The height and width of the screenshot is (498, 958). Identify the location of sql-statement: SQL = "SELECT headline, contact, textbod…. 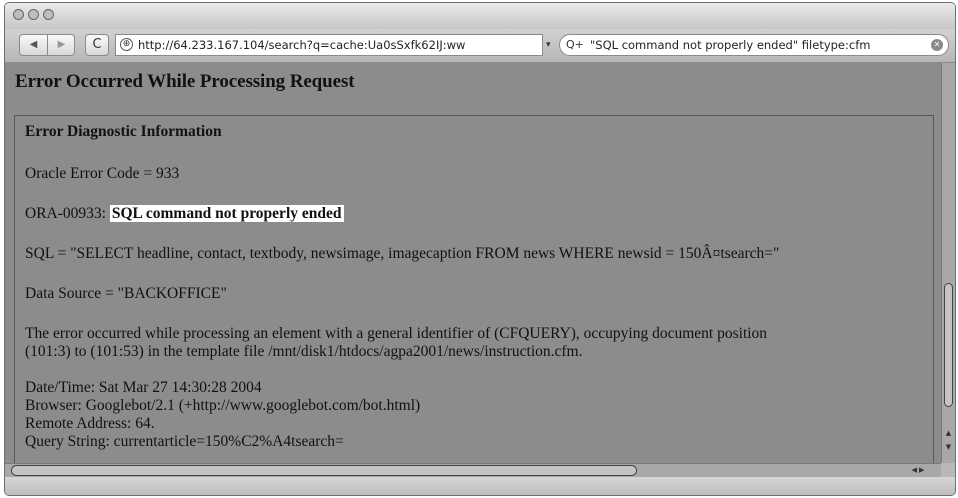
(402, 253).